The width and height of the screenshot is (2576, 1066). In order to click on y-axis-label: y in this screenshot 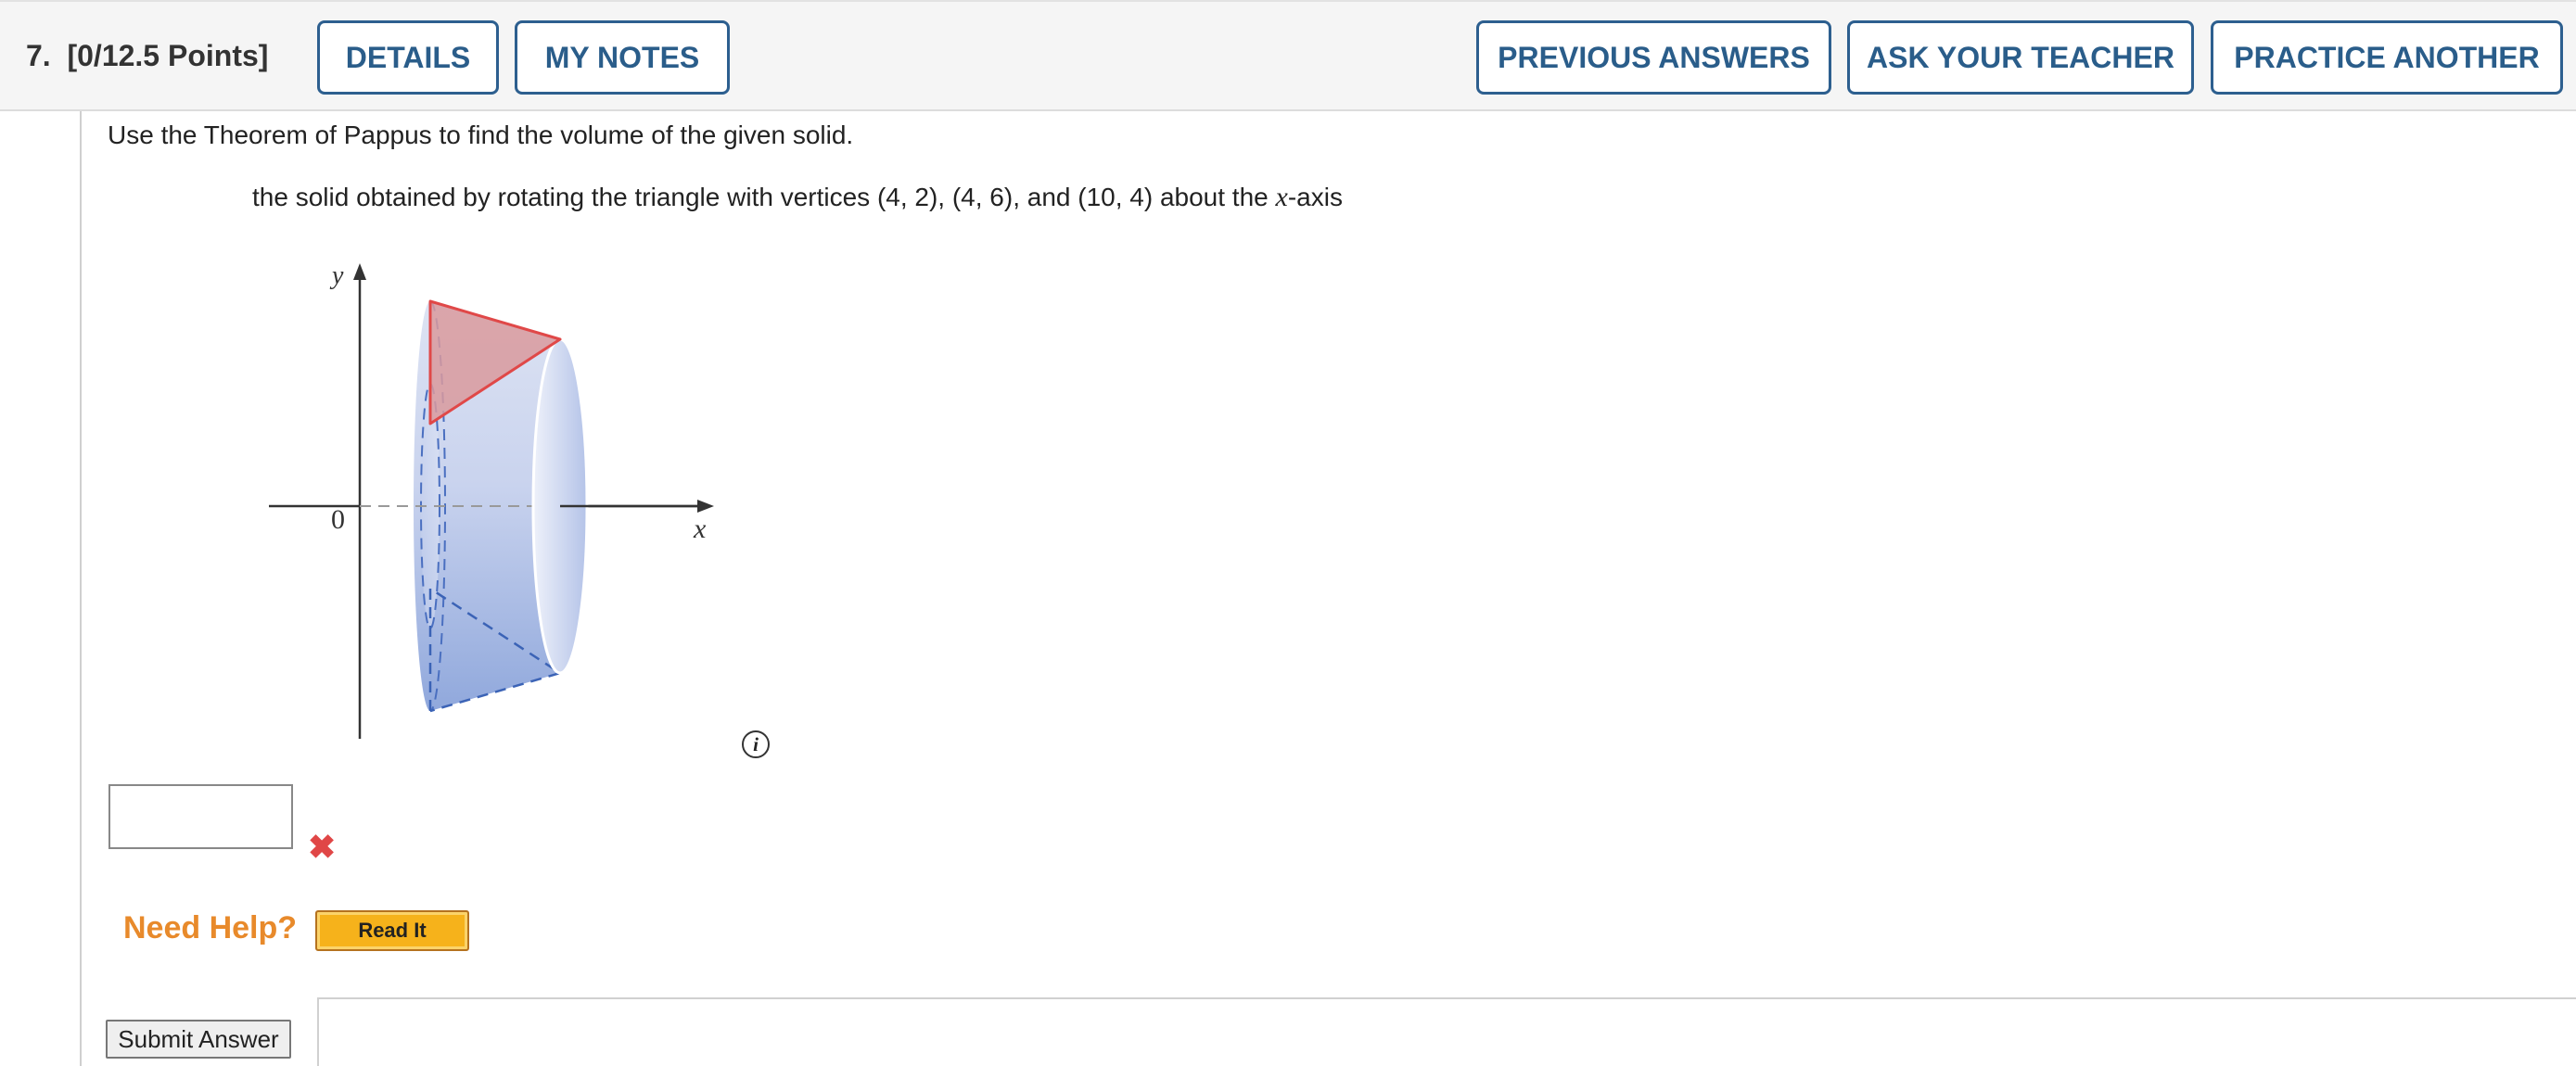, I will do `click(336, 276)`.